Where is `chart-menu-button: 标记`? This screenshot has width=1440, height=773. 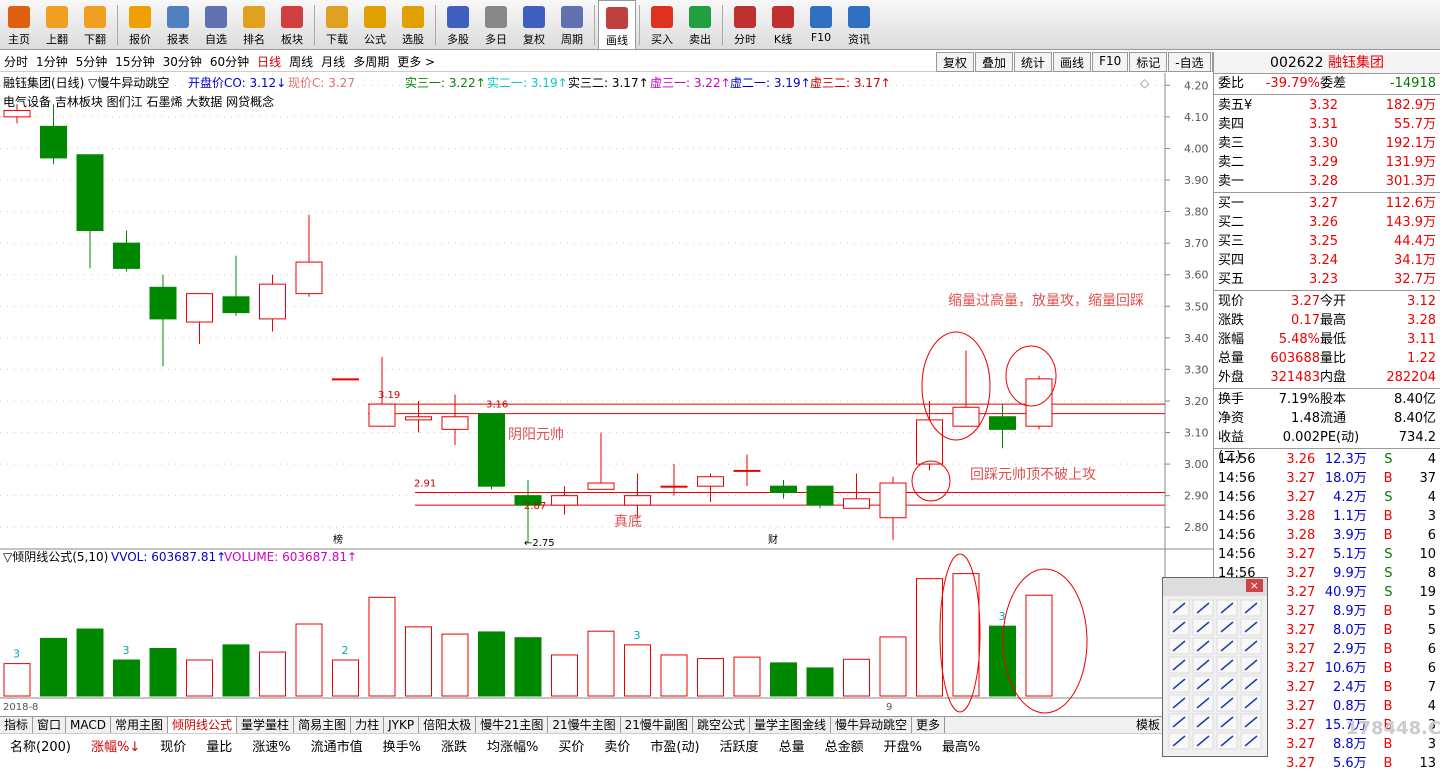
chart-menu-button: 标记 is located at coordinates (1148, 62).